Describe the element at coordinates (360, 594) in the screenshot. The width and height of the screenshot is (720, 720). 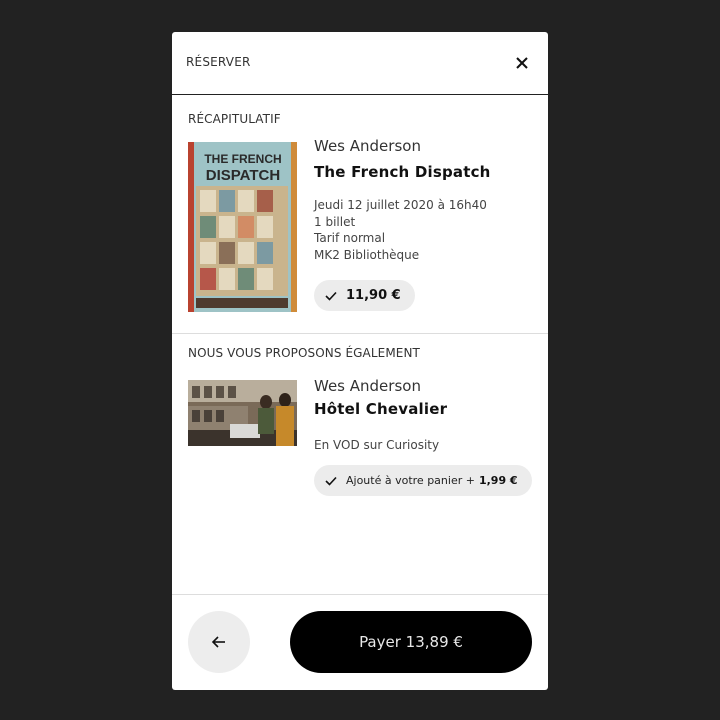
I see `footer-divider` at that location.